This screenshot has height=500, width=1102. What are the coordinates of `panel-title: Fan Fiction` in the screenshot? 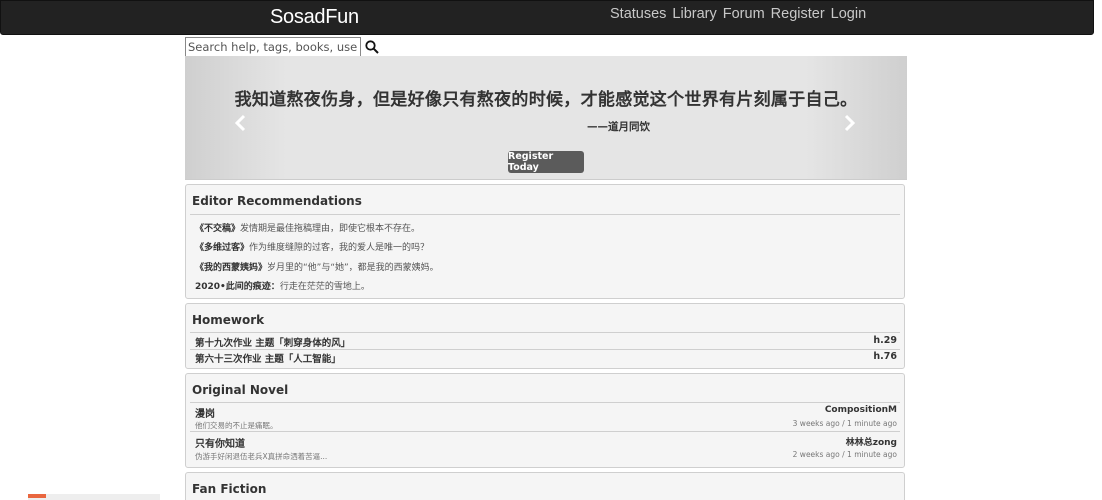 It's located at (229, 489).